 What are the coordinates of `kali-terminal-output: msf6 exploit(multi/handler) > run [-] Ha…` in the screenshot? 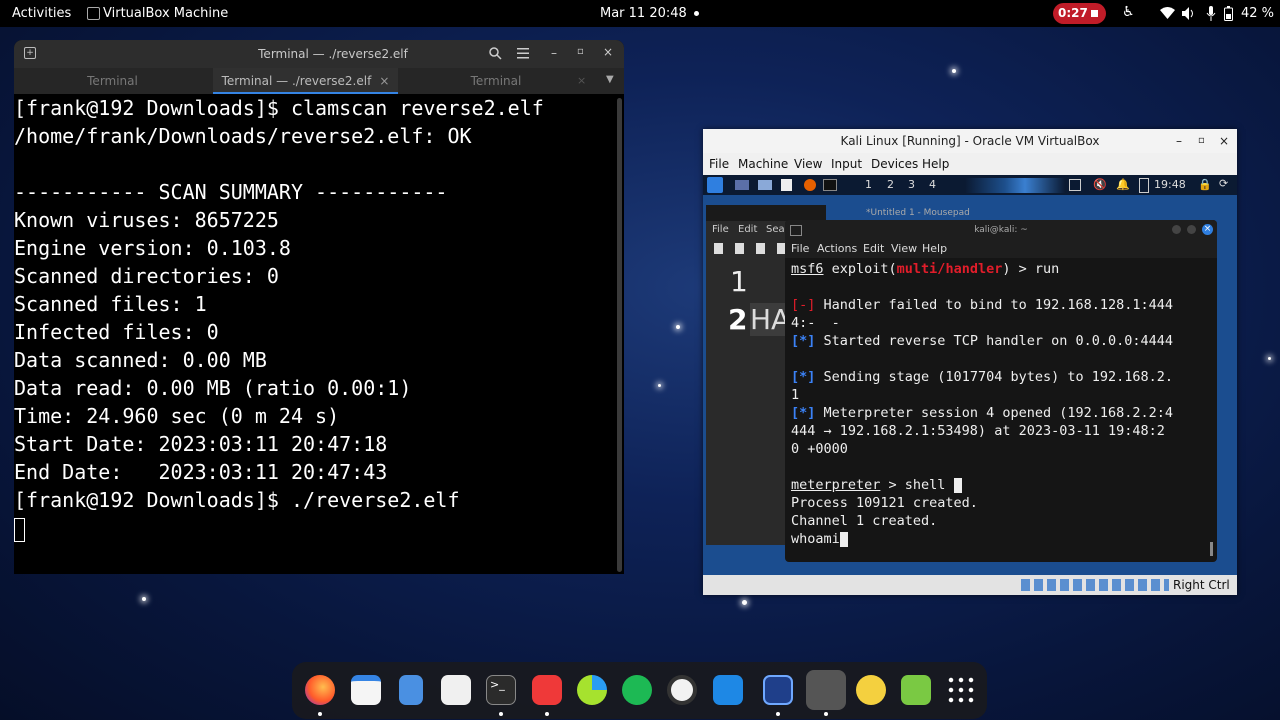 It's located at (998, 404).